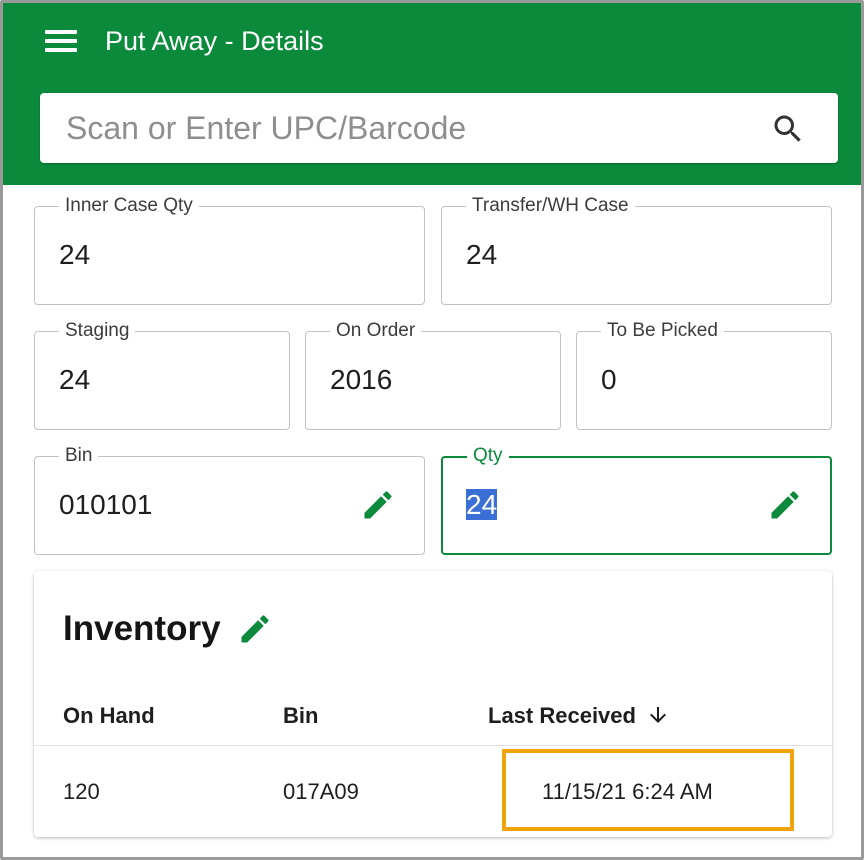  I want to click on highlight-box, so click(648, 790).